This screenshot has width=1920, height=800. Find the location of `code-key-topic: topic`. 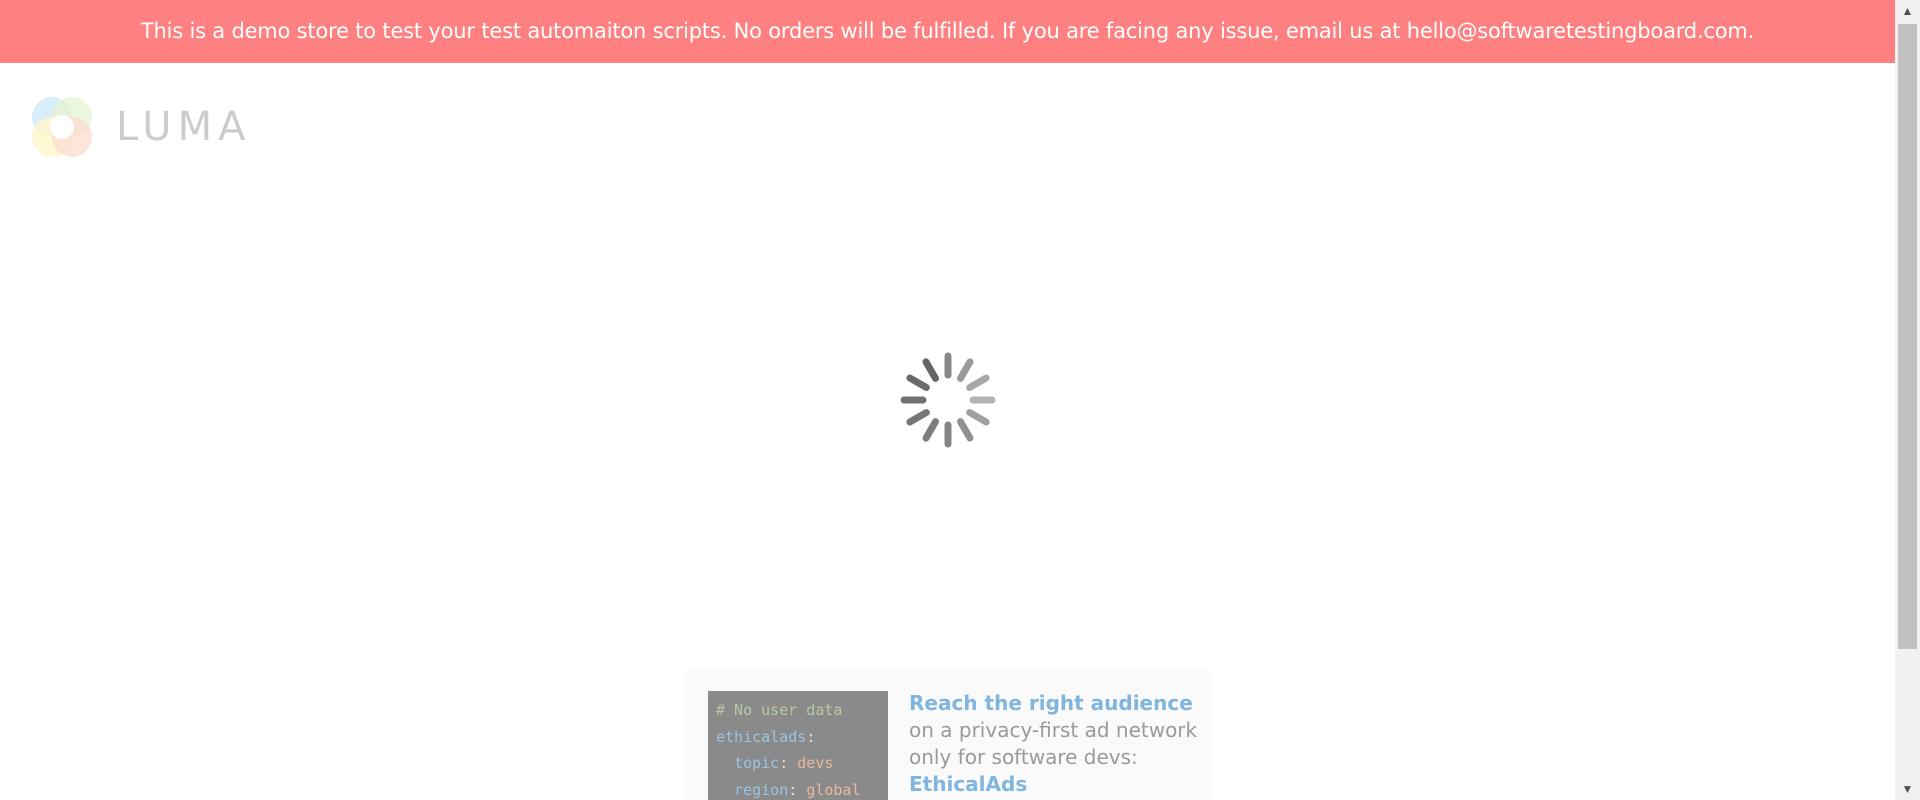

code-key-topic: topic is located at coordinates (757, 763).